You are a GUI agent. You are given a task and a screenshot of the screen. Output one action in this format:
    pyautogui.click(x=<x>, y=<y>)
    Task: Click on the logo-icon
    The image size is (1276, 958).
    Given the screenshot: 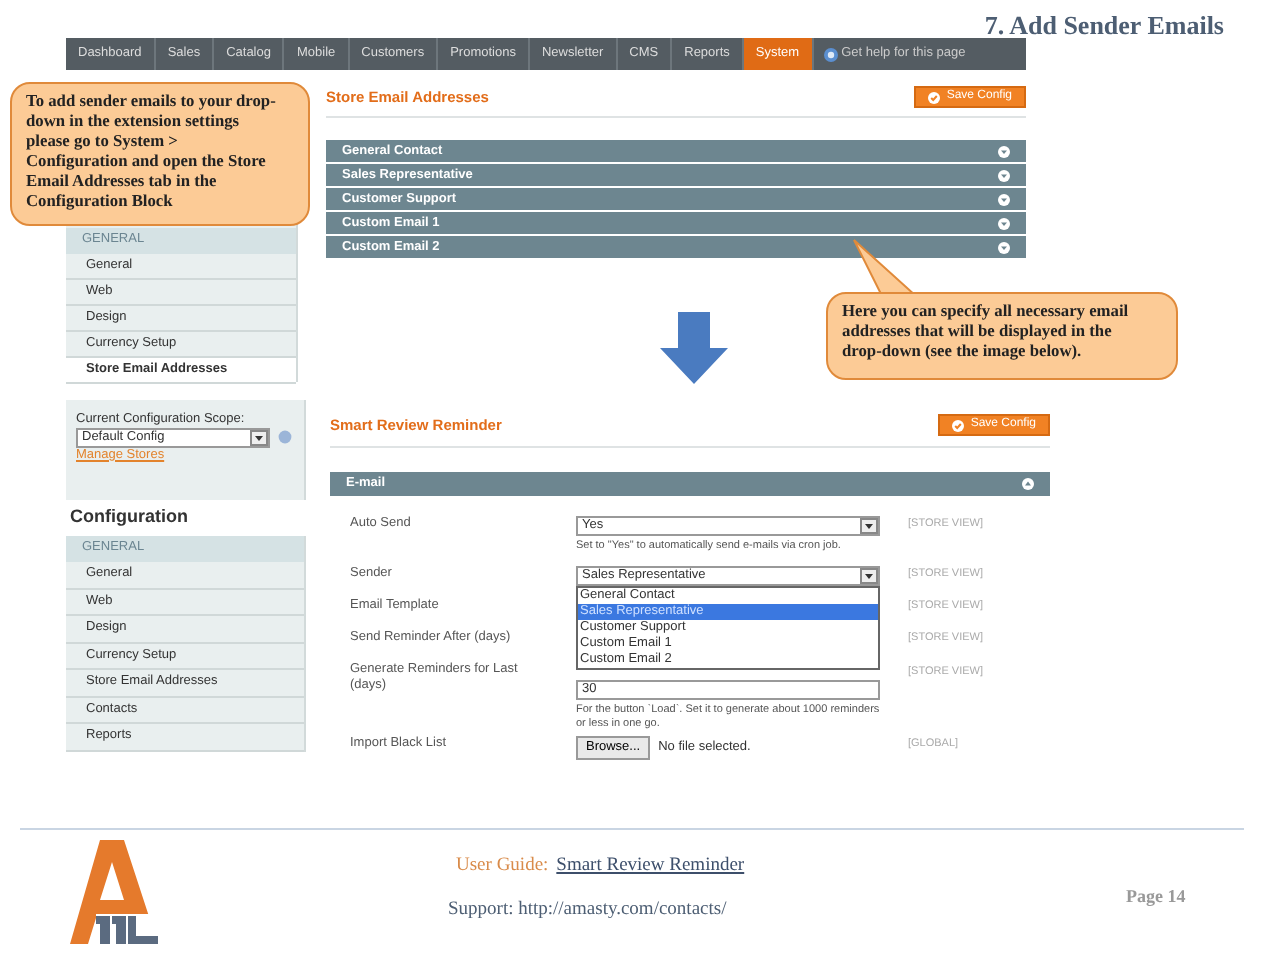 What is the action you would take?
    pyautogui.click(x=114, y=892)
    